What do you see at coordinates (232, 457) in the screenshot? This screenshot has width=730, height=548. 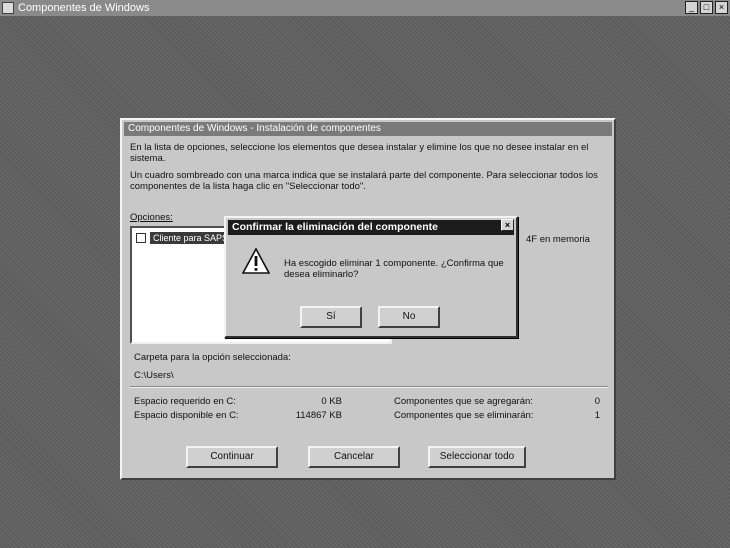 I see `continue-button: Continuar` at bounding box center [232, 457].